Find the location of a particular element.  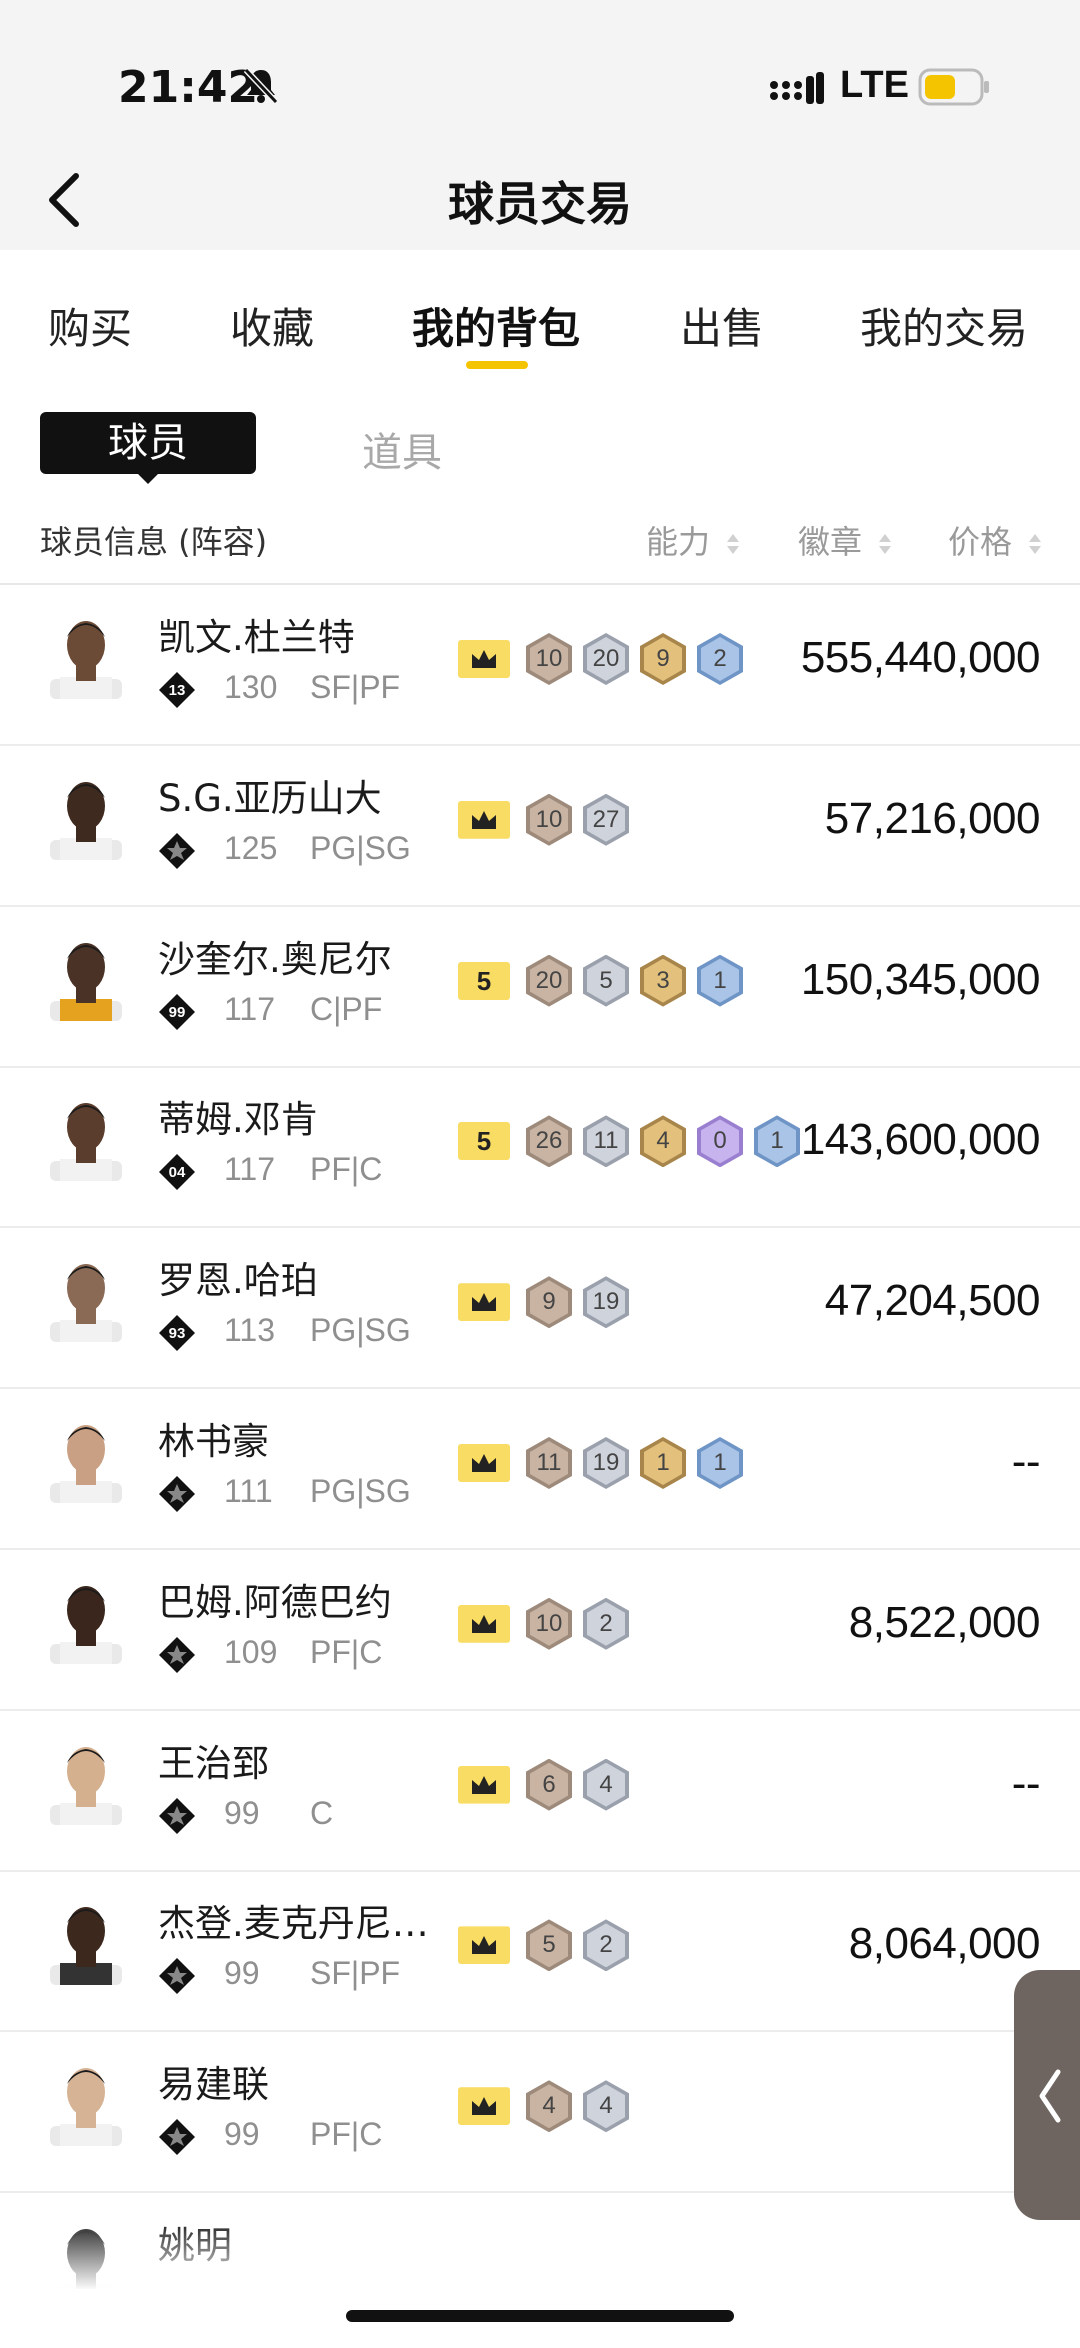

rank-number: 99 is located at coordinates (177, 1012).